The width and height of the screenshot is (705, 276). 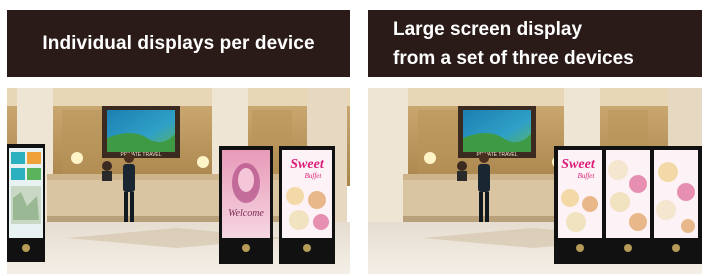 I want to click on caption-text: Individual displays per device, so click(x=178, y=43).